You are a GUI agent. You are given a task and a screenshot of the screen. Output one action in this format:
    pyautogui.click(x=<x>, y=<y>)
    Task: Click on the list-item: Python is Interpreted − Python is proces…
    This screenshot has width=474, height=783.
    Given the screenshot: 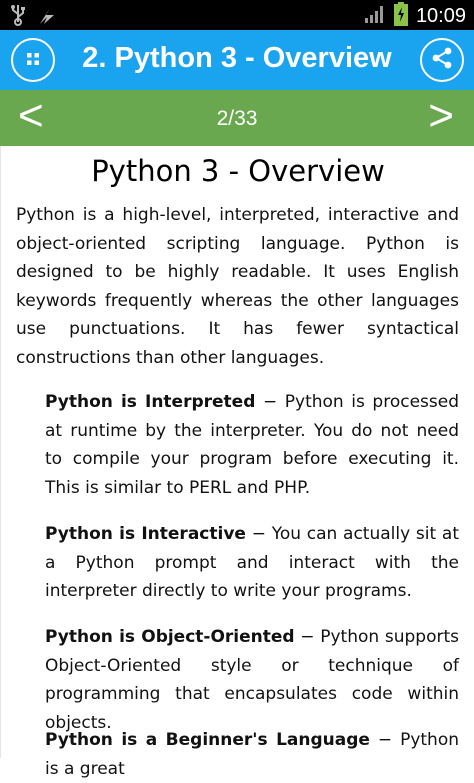 What is the action you would take?
    pyautogui.click(x=252, y=445)
    